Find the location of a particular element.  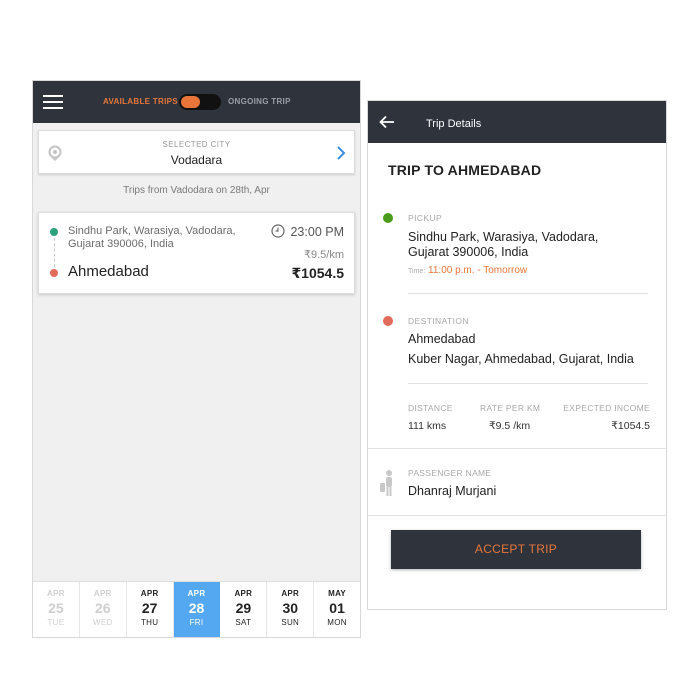

pickup-time-label: Time: is located at coordinates (417, 271).